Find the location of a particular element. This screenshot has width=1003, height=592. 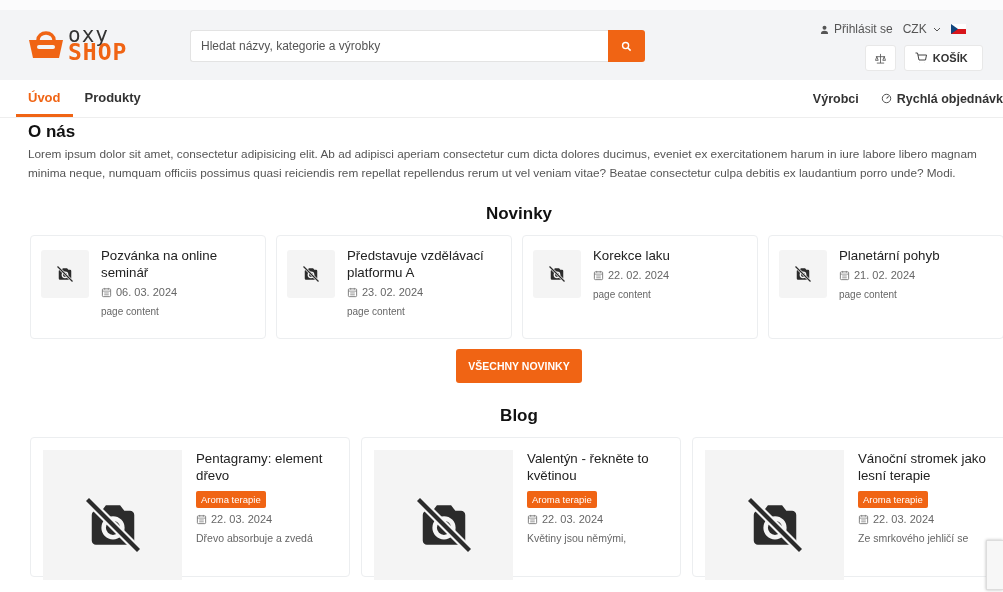

section-title: Novinky is located at coordinates (519, 214).